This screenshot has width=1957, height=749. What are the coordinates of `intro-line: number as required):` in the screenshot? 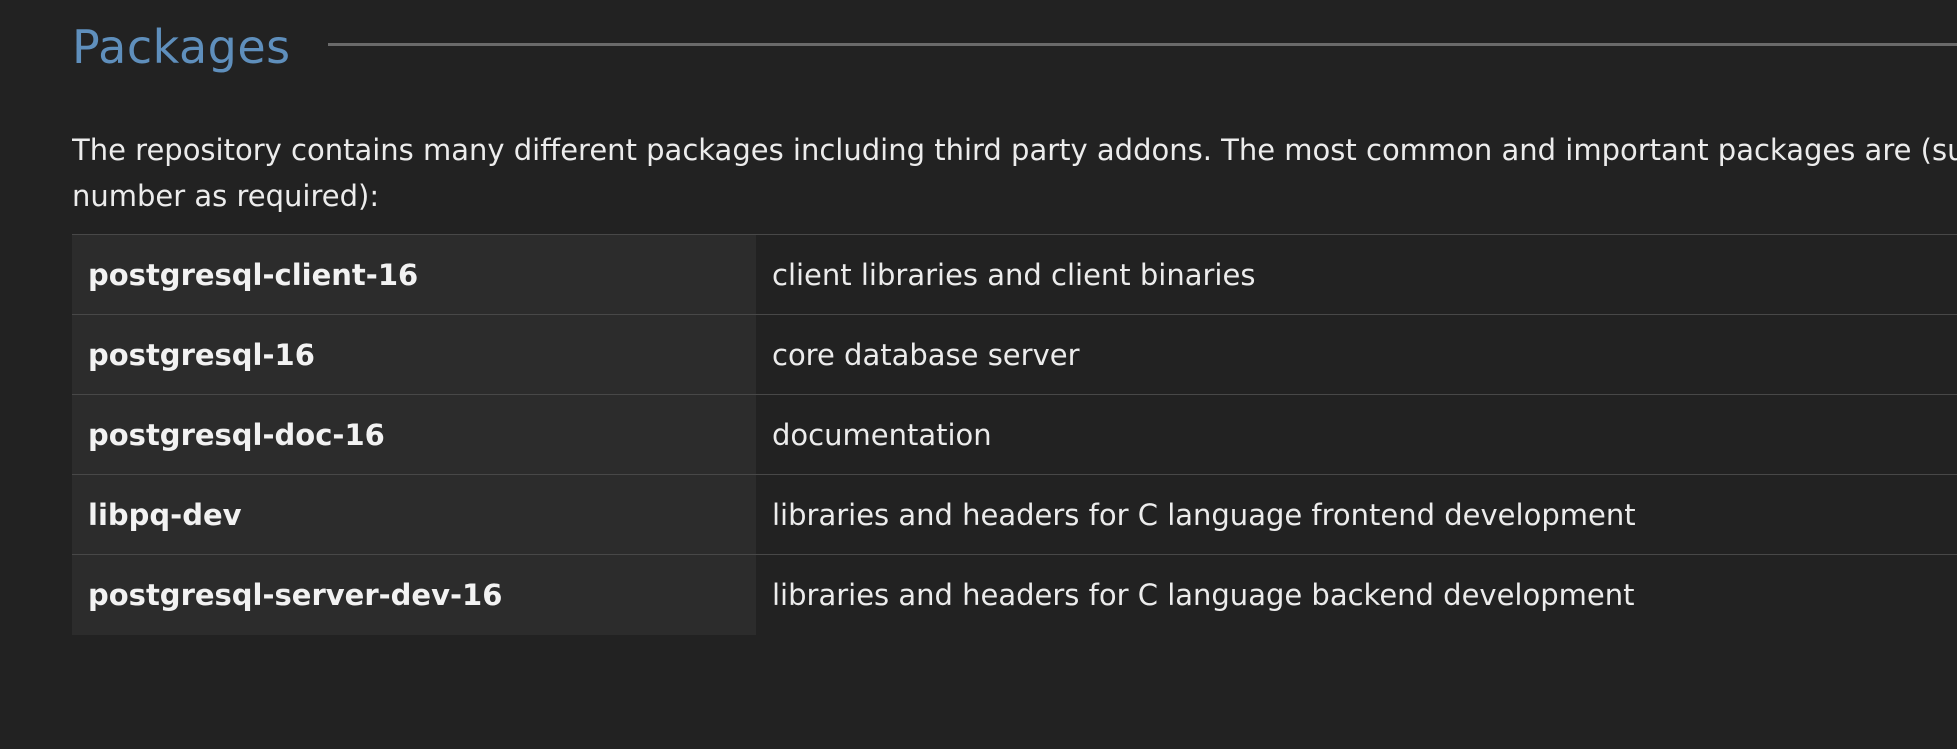 It's located at (226, 196).